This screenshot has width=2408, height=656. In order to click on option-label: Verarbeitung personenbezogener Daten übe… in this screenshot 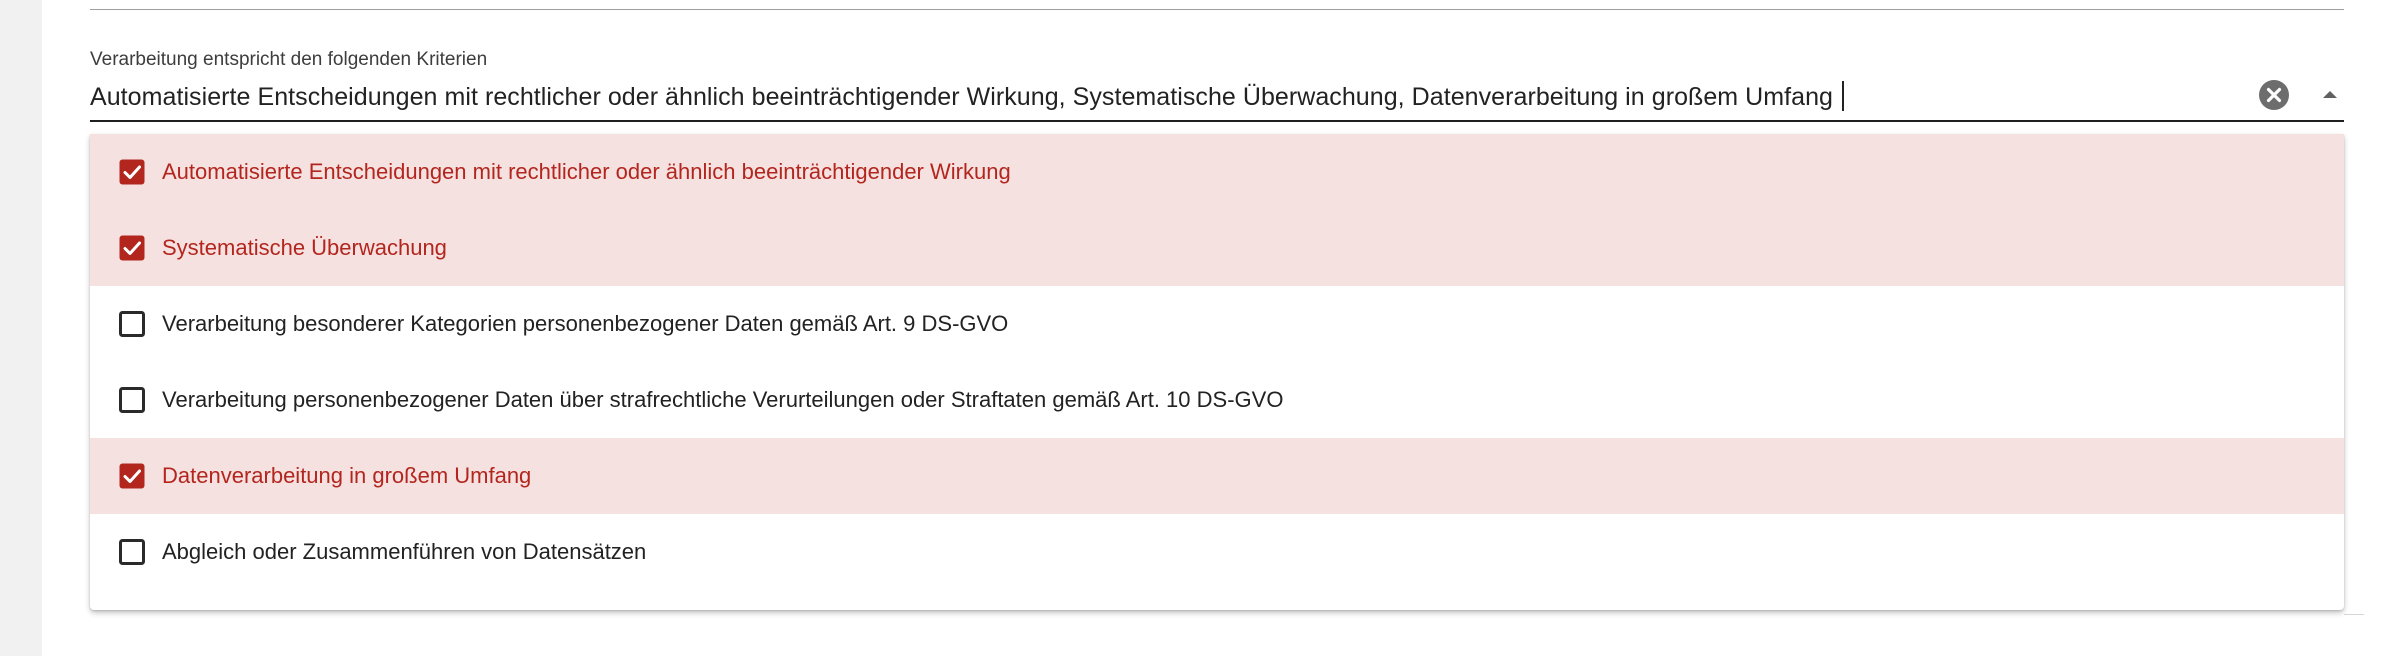, I will do `click(723, 399)`.